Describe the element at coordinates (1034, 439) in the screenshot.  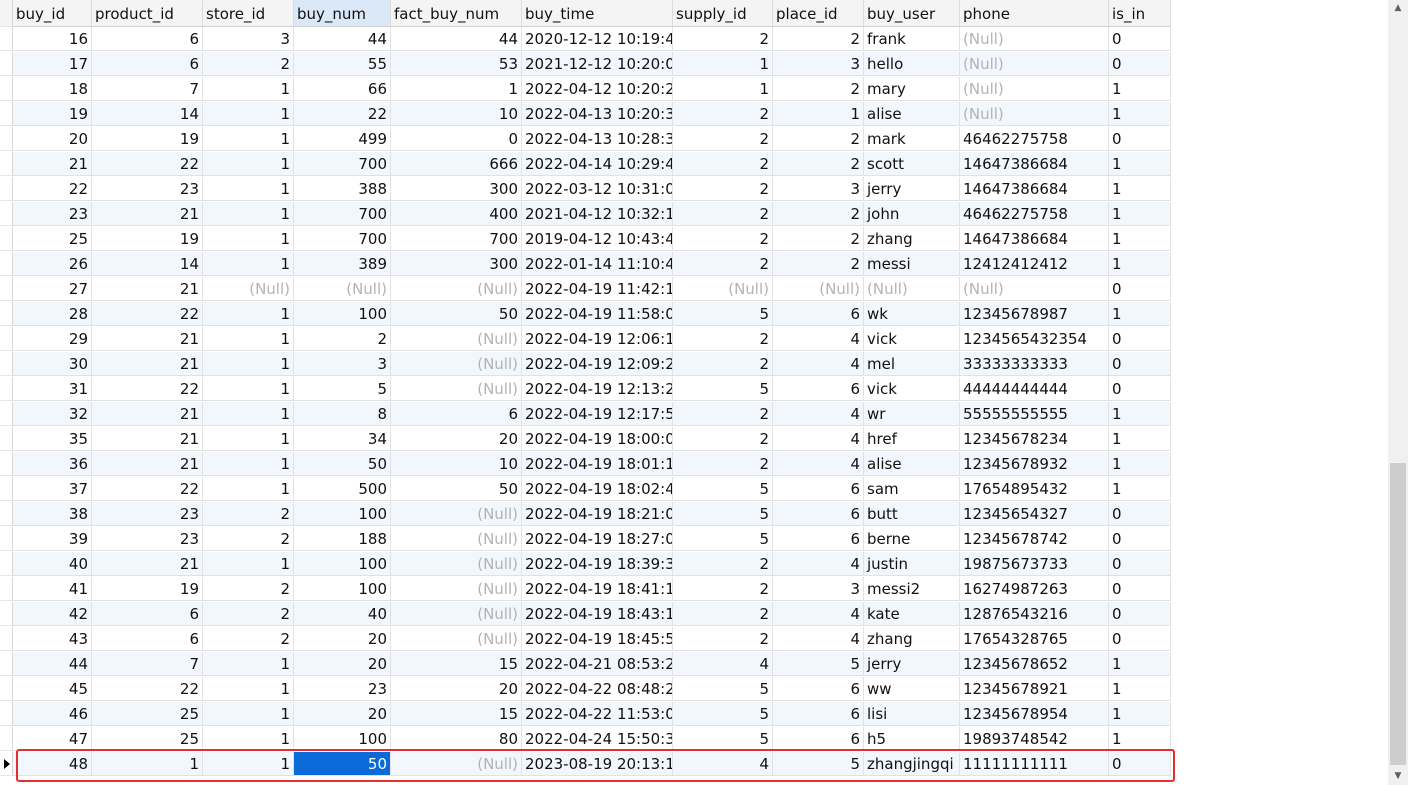
I see `cell-phone: 12345678234` at that location.